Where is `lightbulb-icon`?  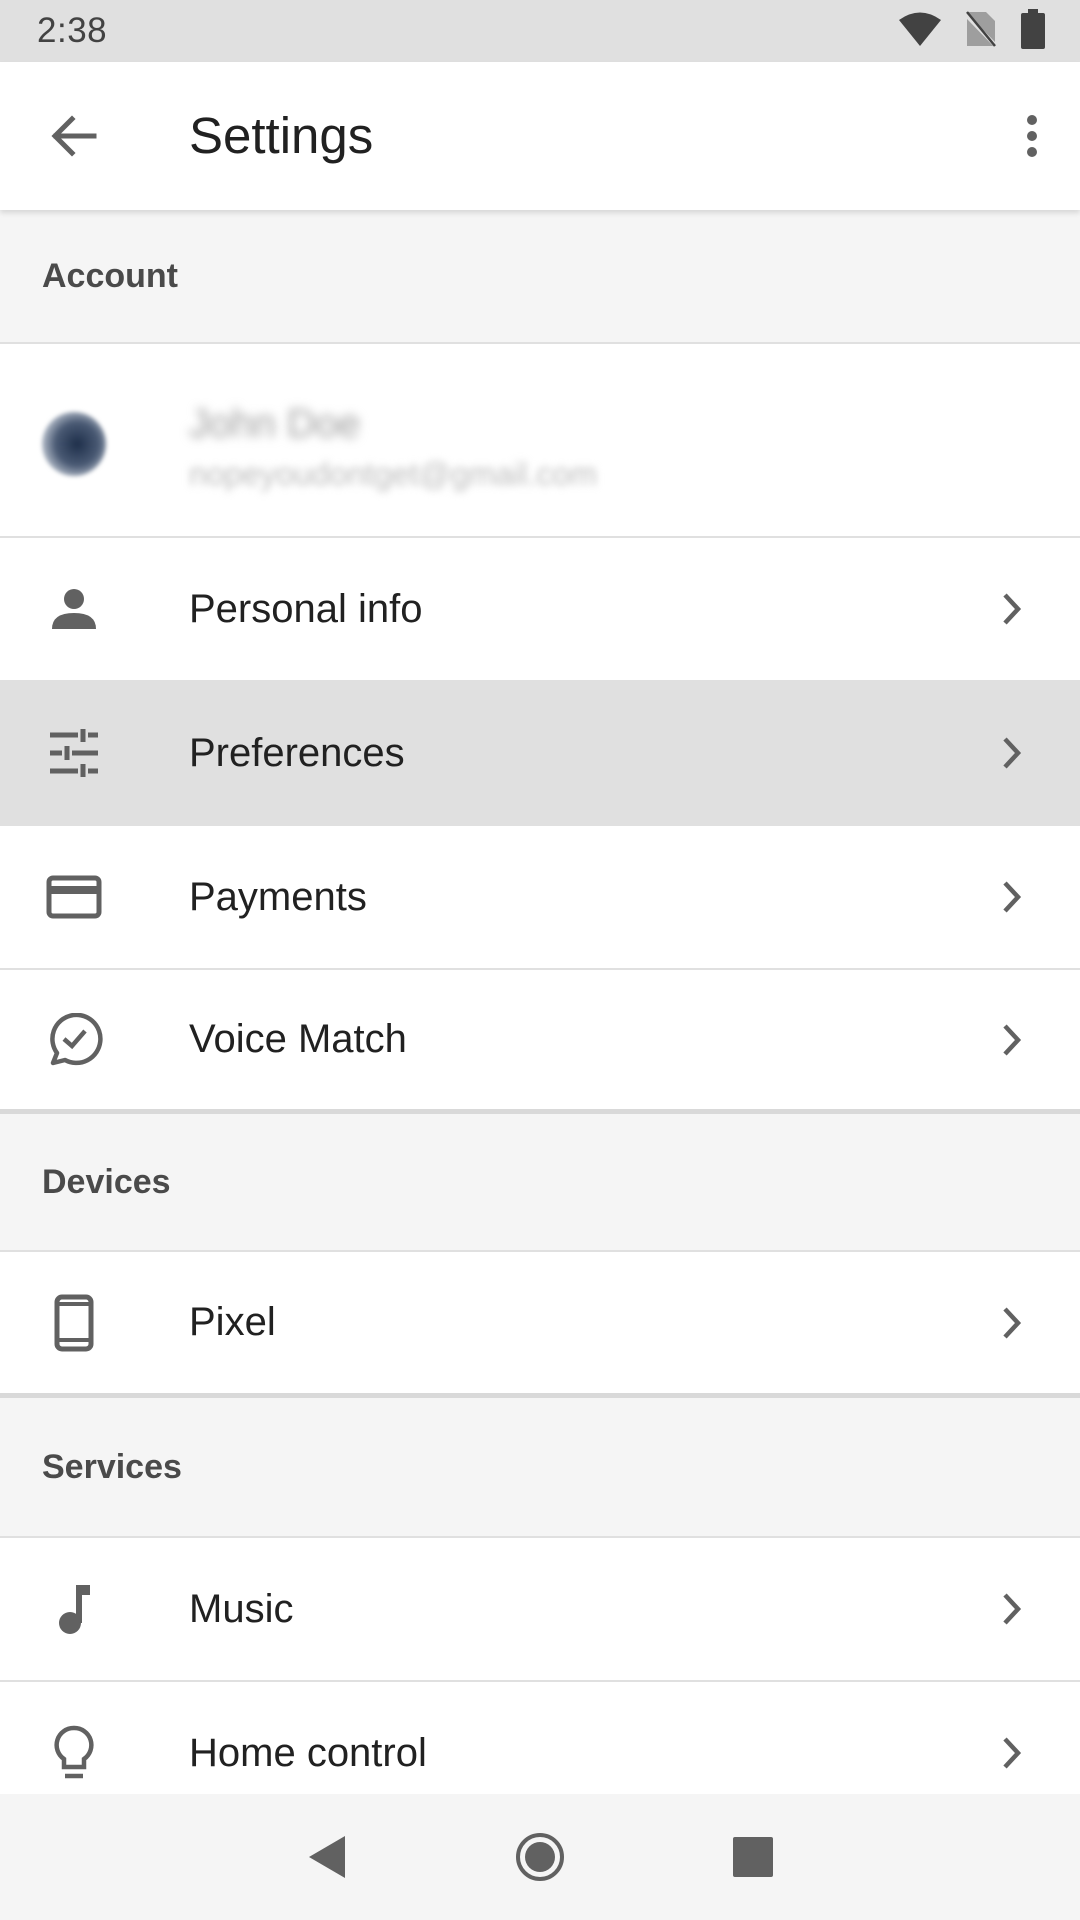
lightbulb-icon is located at coordinates (74, 1753).